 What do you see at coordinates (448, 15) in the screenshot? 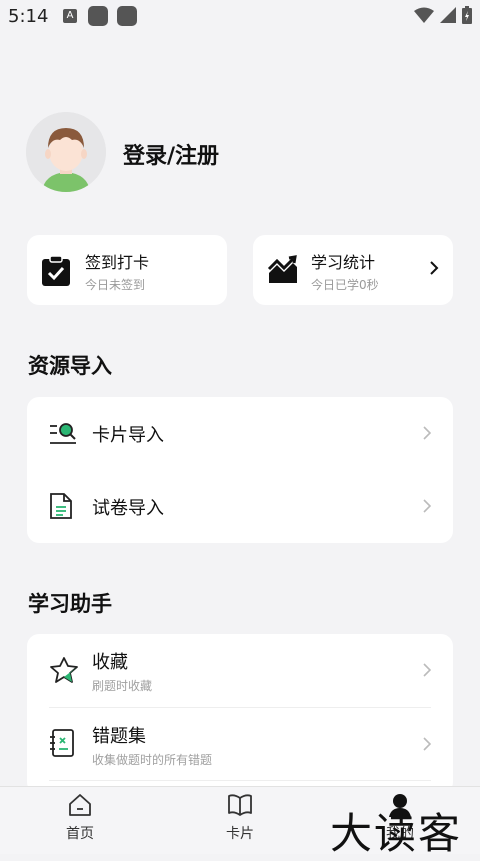
I see `signal-icon` at bounding box center [448, 15].